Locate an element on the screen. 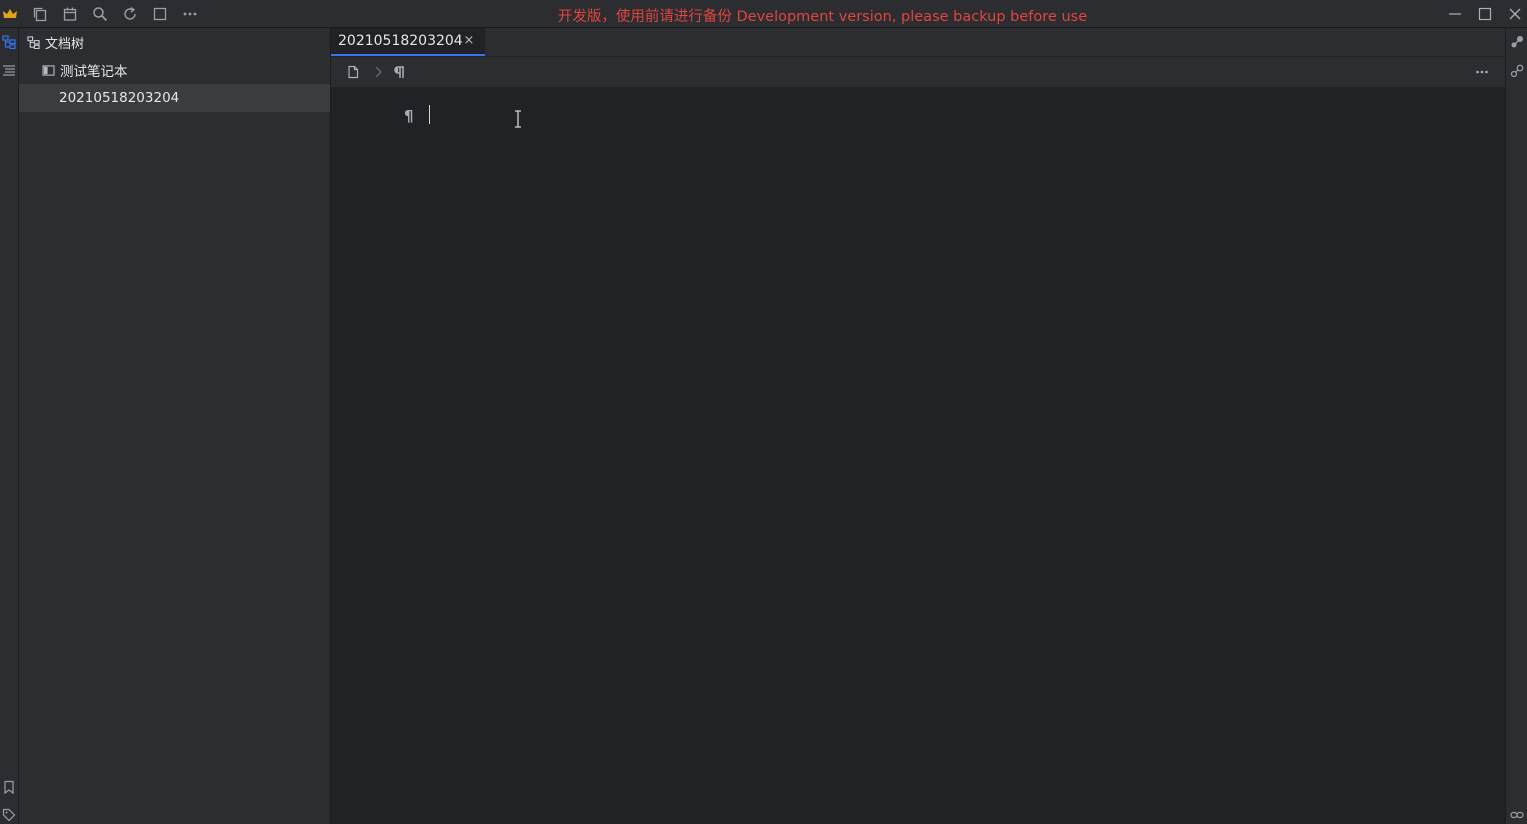 This screenshot has height=824, width=1527. maximize-button is located at coordinates (1485, 14).